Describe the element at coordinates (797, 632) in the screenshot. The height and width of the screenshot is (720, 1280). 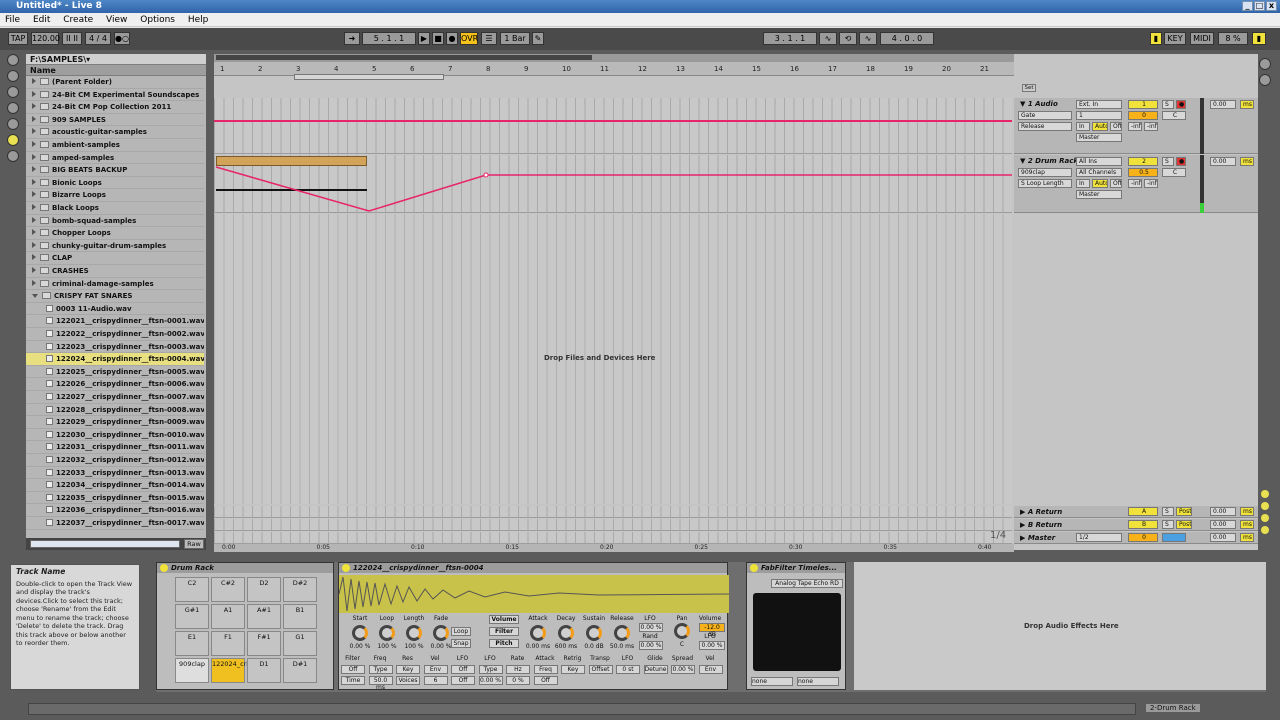
I see `fabfilter-display` at that location.